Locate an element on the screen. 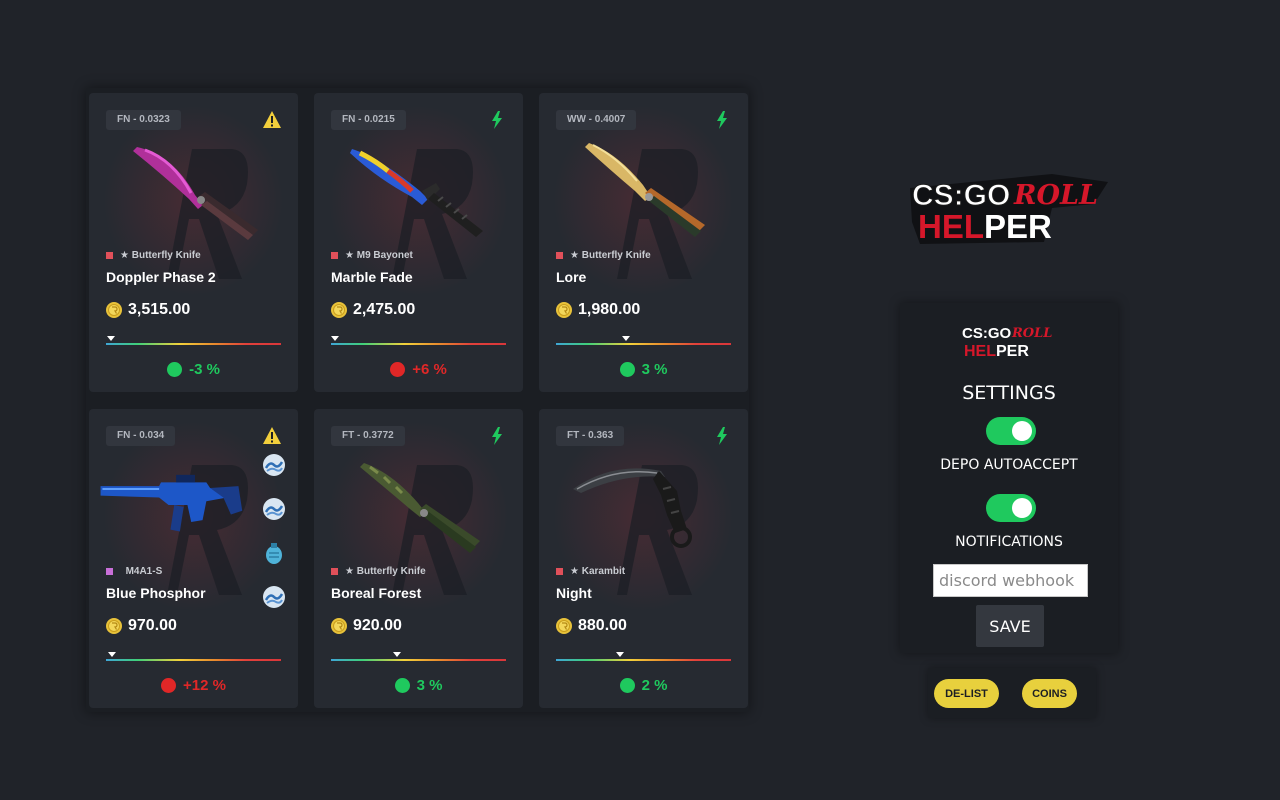  item-card: FT - 0.363 ★ Karambit Night 880.00 2 % is located at coordinates (643, 558).